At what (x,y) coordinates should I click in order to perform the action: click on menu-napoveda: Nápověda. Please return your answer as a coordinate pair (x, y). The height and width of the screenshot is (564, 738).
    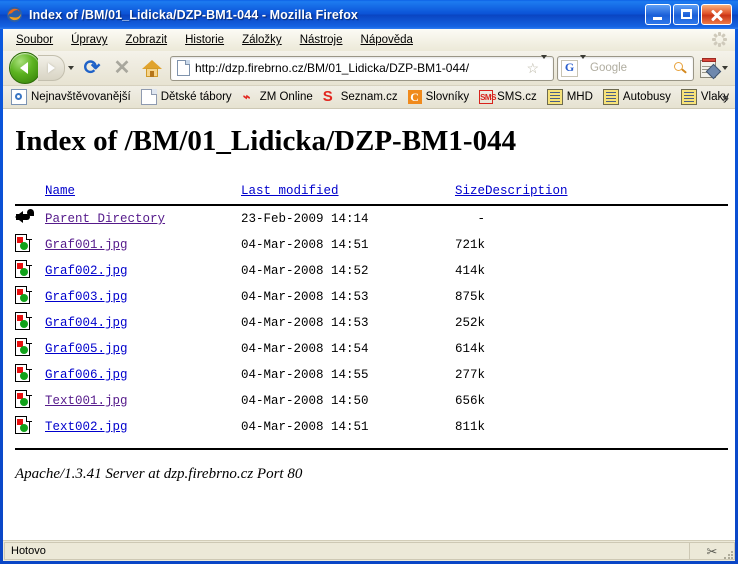
    Looking at the image, I should click on (387, 40).